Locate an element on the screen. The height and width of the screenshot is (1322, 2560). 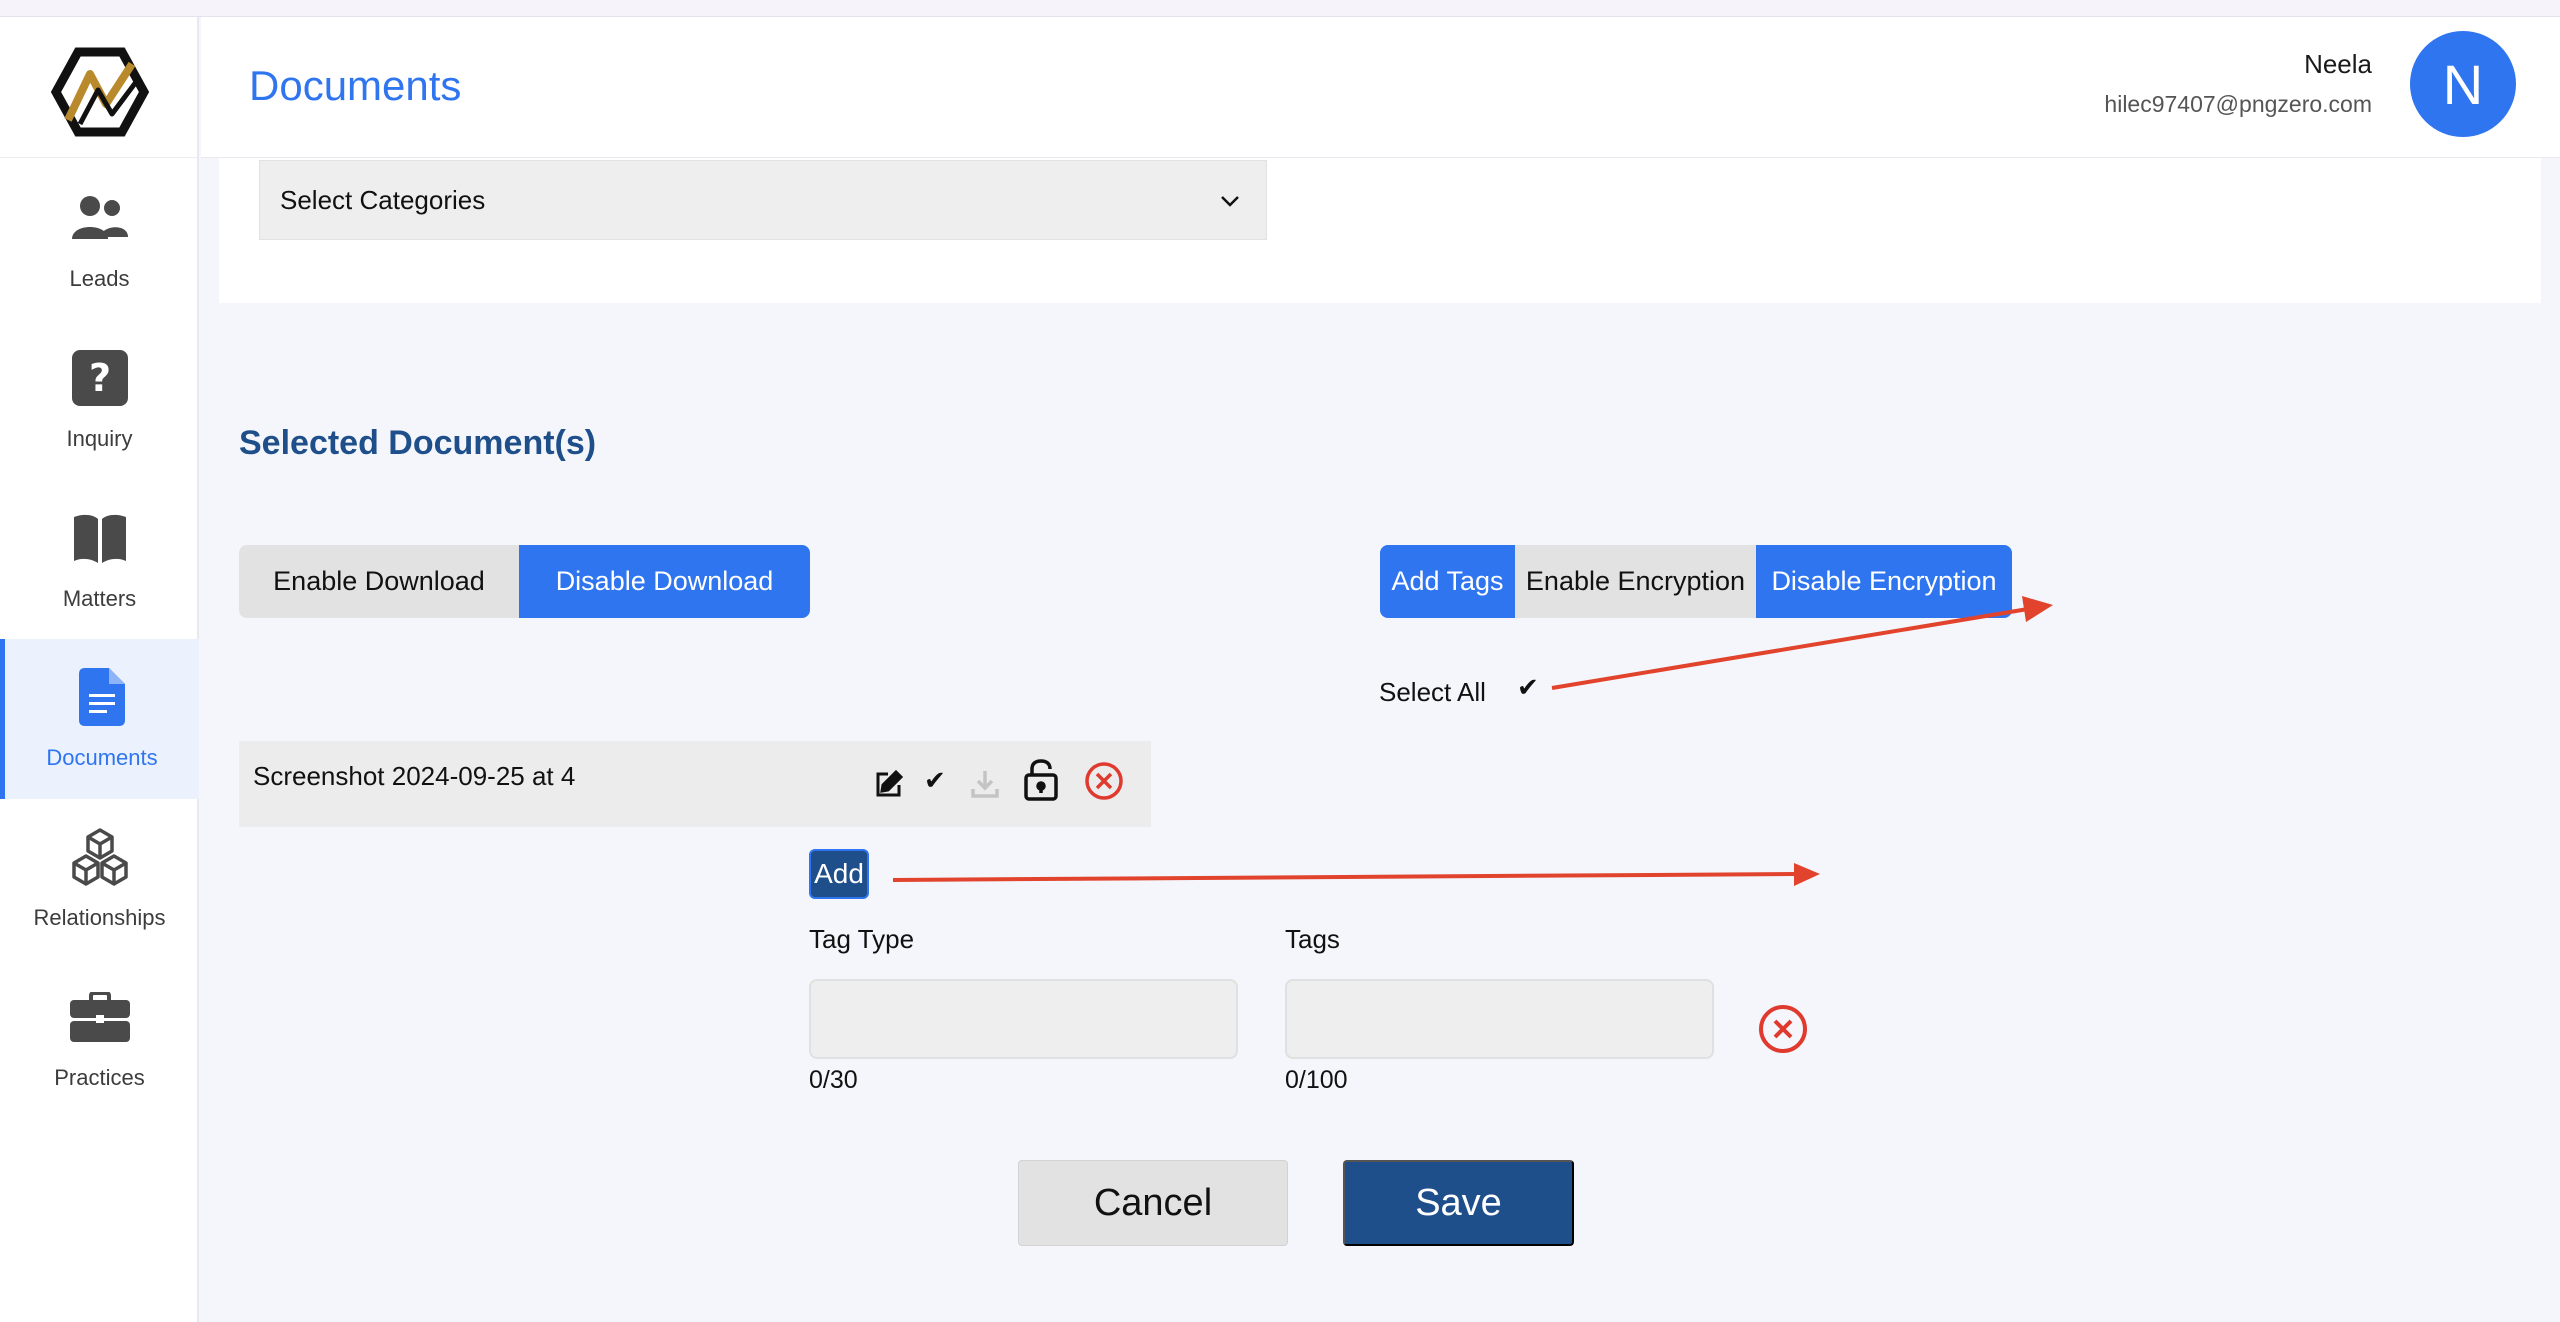
selected-documents-title: Selected Document(s) is located at coordinates (418, 443).